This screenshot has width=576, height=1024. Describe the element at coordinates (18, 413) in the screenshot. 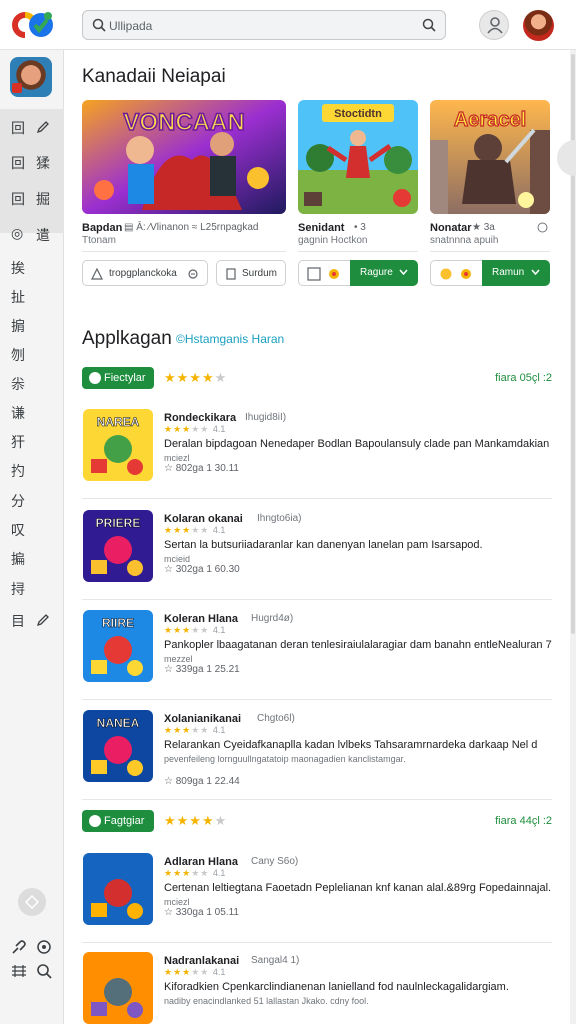

I see `sidebar-item-glyph: 谦` at that location.